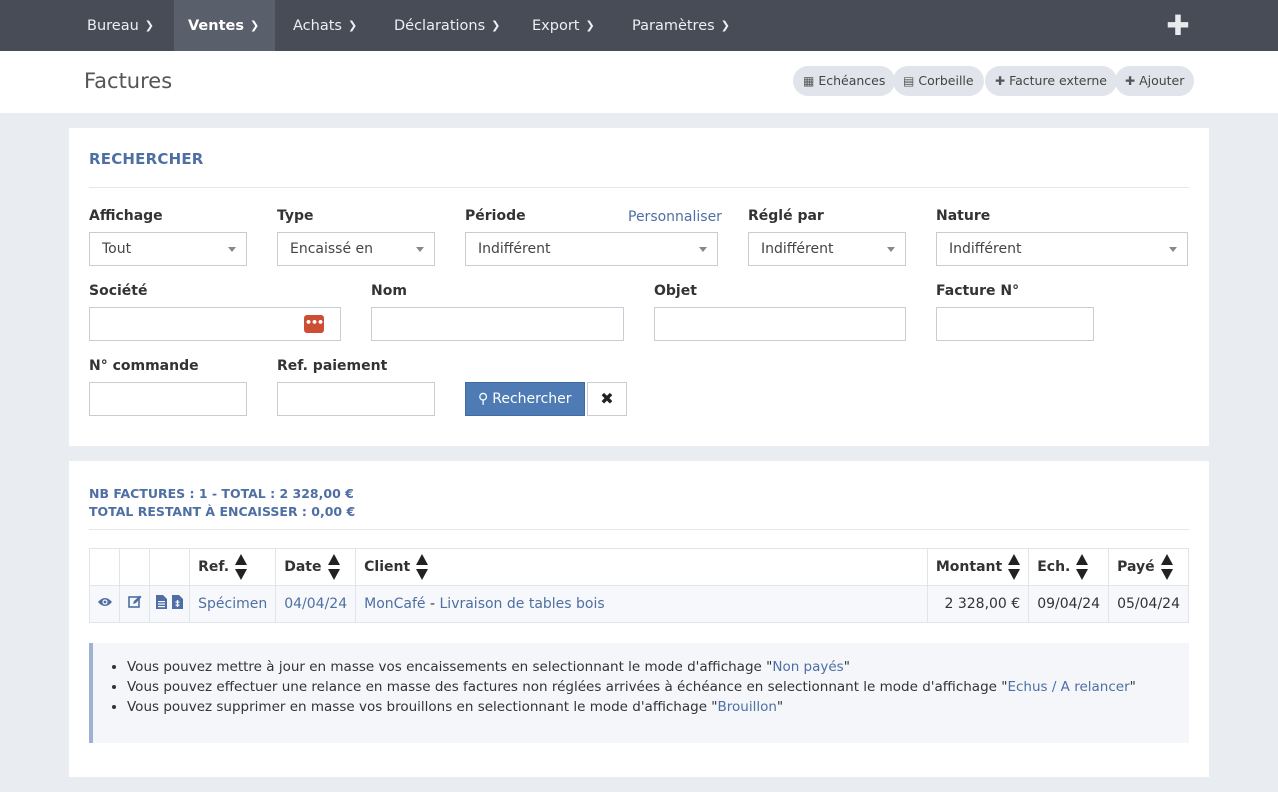  I want to click on invoice-date: 04/04/24, so click(316, 604).